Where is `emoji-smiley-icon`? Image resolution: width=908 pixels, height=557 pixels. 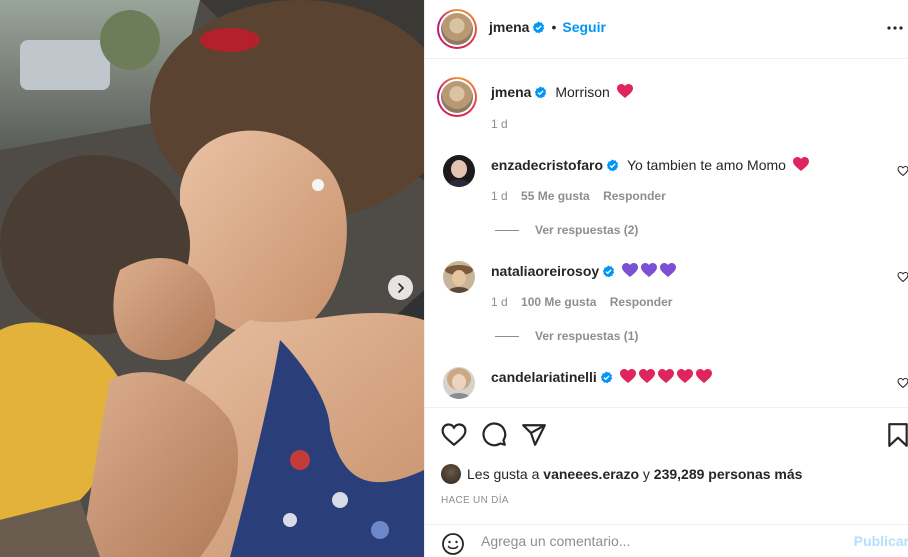
emoji-smiley-icon is located at coordinates (453, 544).